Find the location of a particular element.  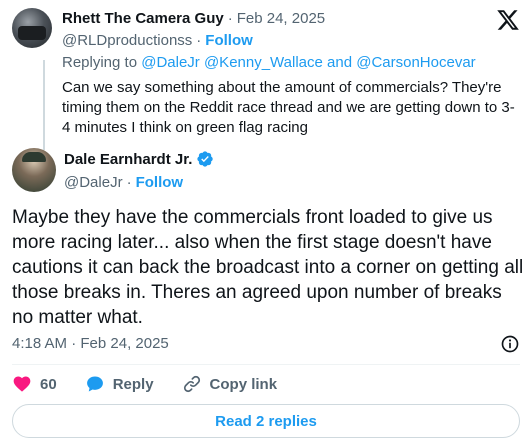

main-handle: @DaleJr is located at coordinates (93, 182).